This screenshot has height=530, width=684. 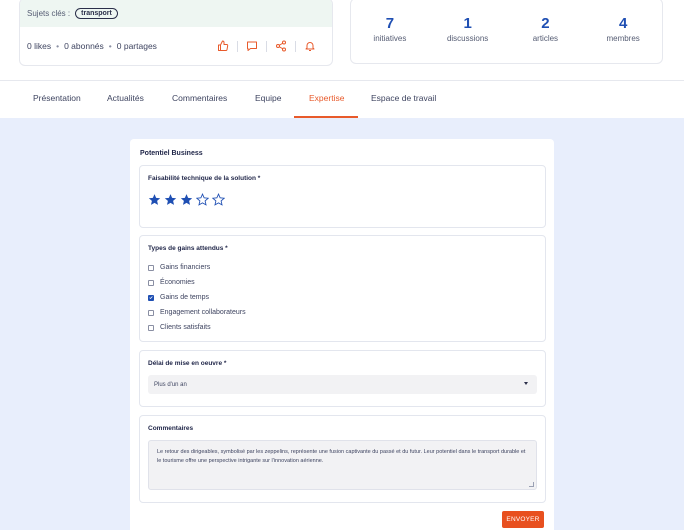 What do you see at coordinates (171, 153) in the screenshot?
I see `form-title: Potentiel Business` at bounding box center [171, 153].